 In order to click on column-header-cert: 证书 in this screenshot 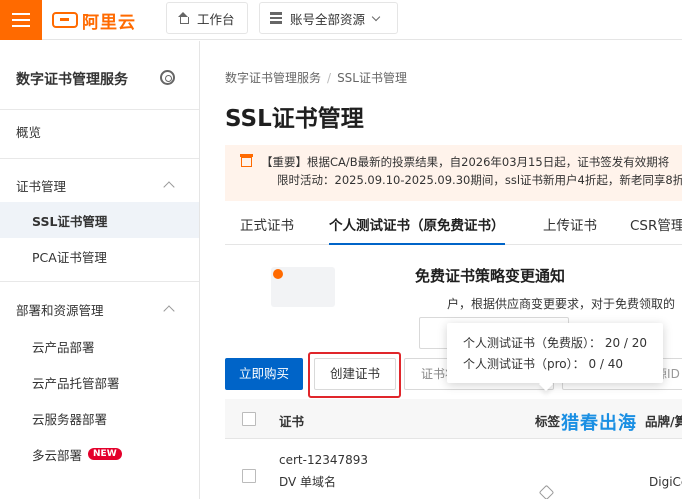, I will do `click(292, 421)`.